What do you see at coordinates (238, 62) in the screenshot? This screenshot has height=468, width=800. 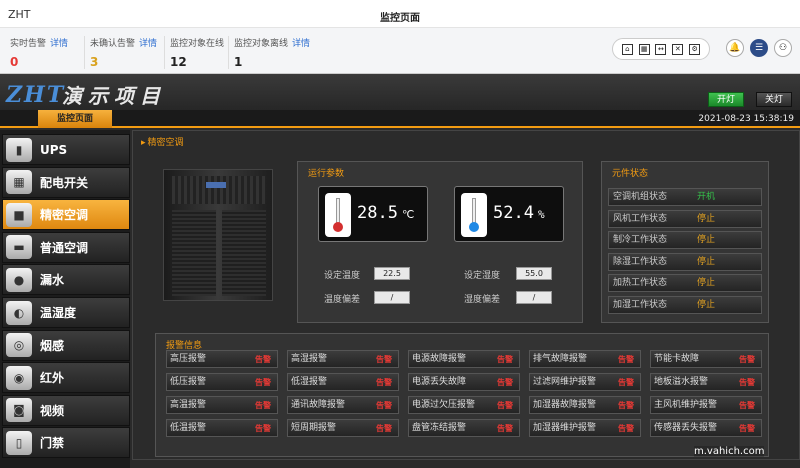 I see `stat-value: 1` at bounding box center [238, 62].